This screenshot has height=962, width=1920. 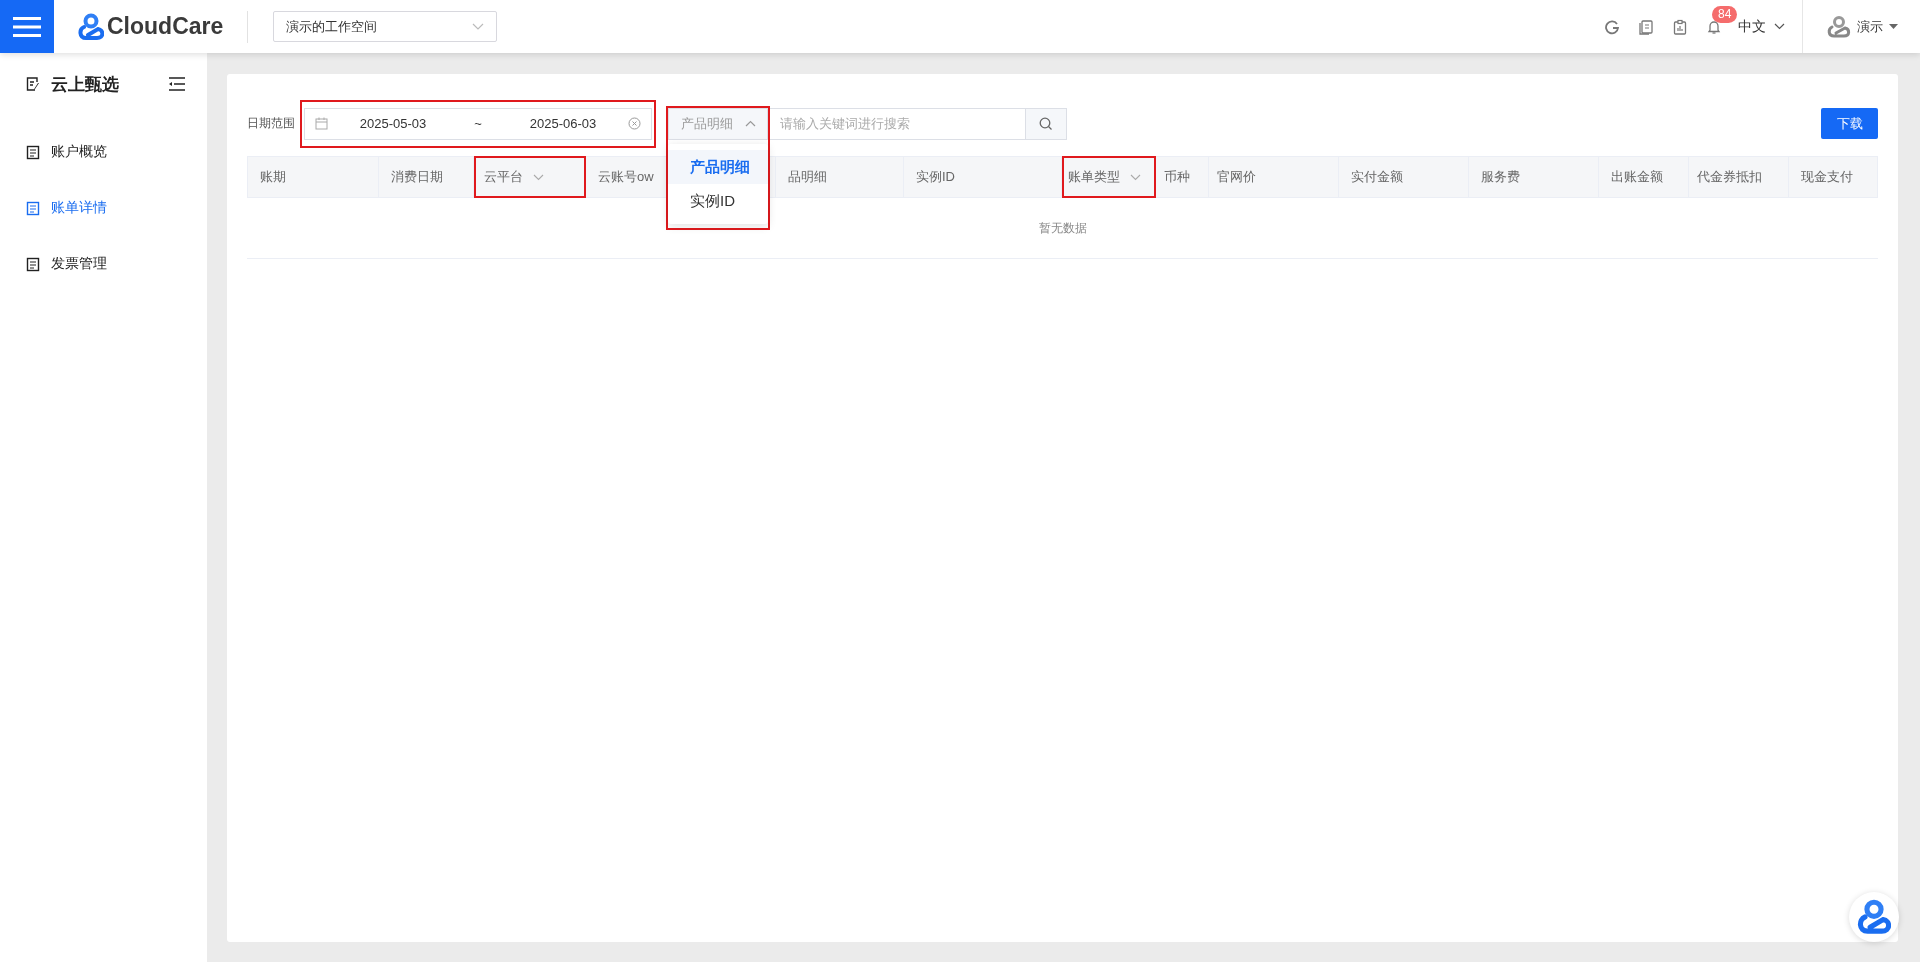 I want to click on sidebar-item: 账单详情, so click(x=103, y=208).